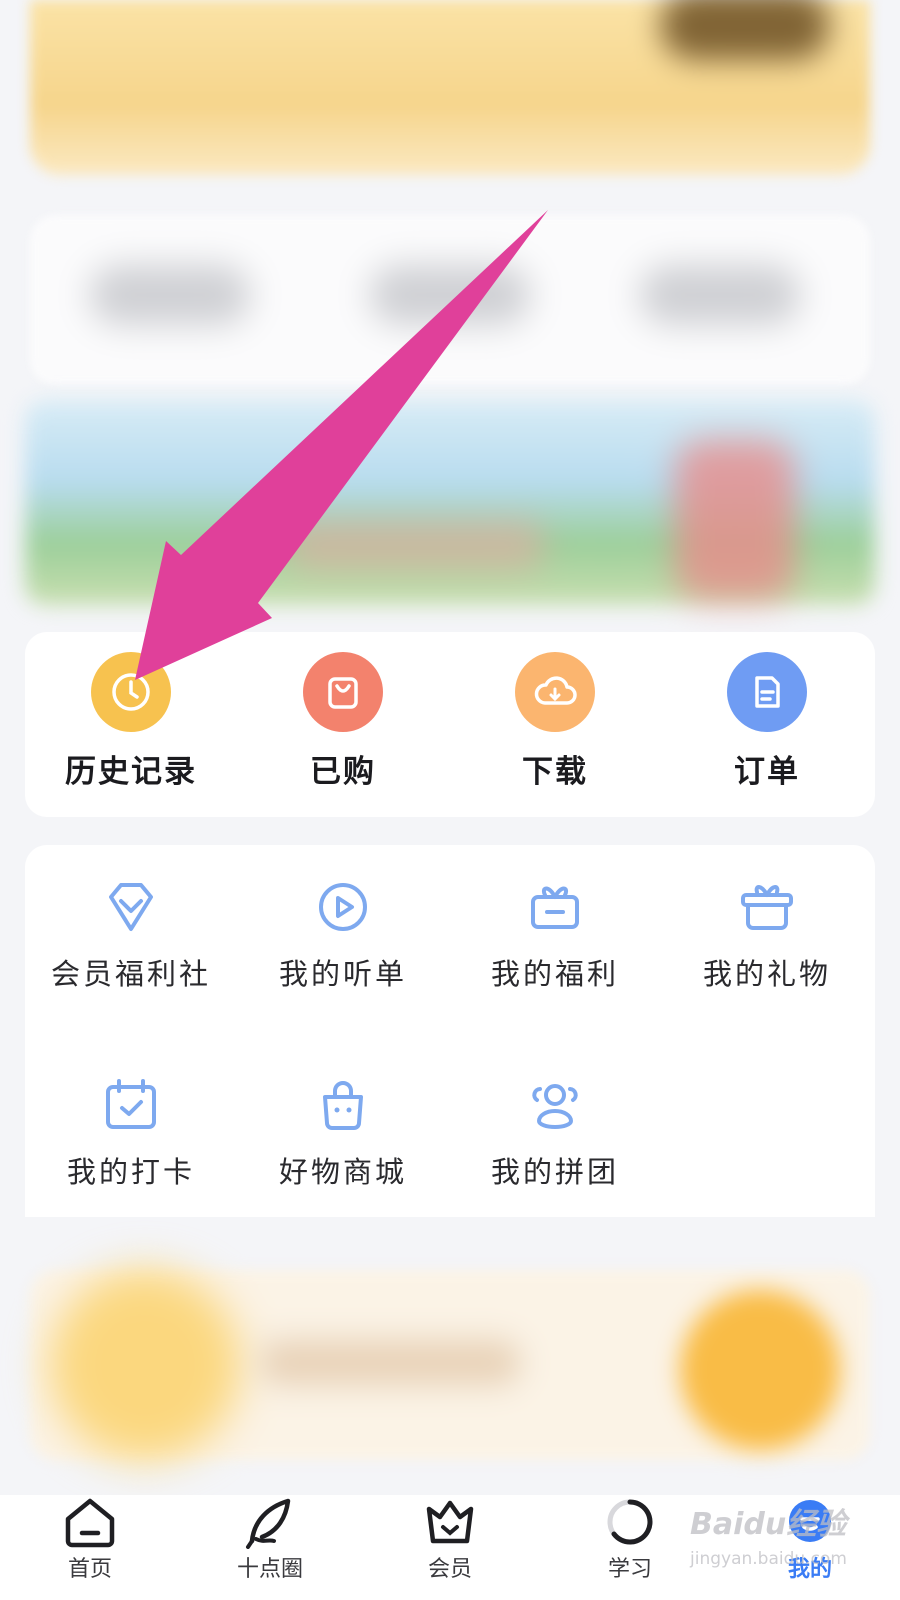 The width and height of the screenshot is (900, 1600). I want to click on download-button: 下载, so click(555, 721).